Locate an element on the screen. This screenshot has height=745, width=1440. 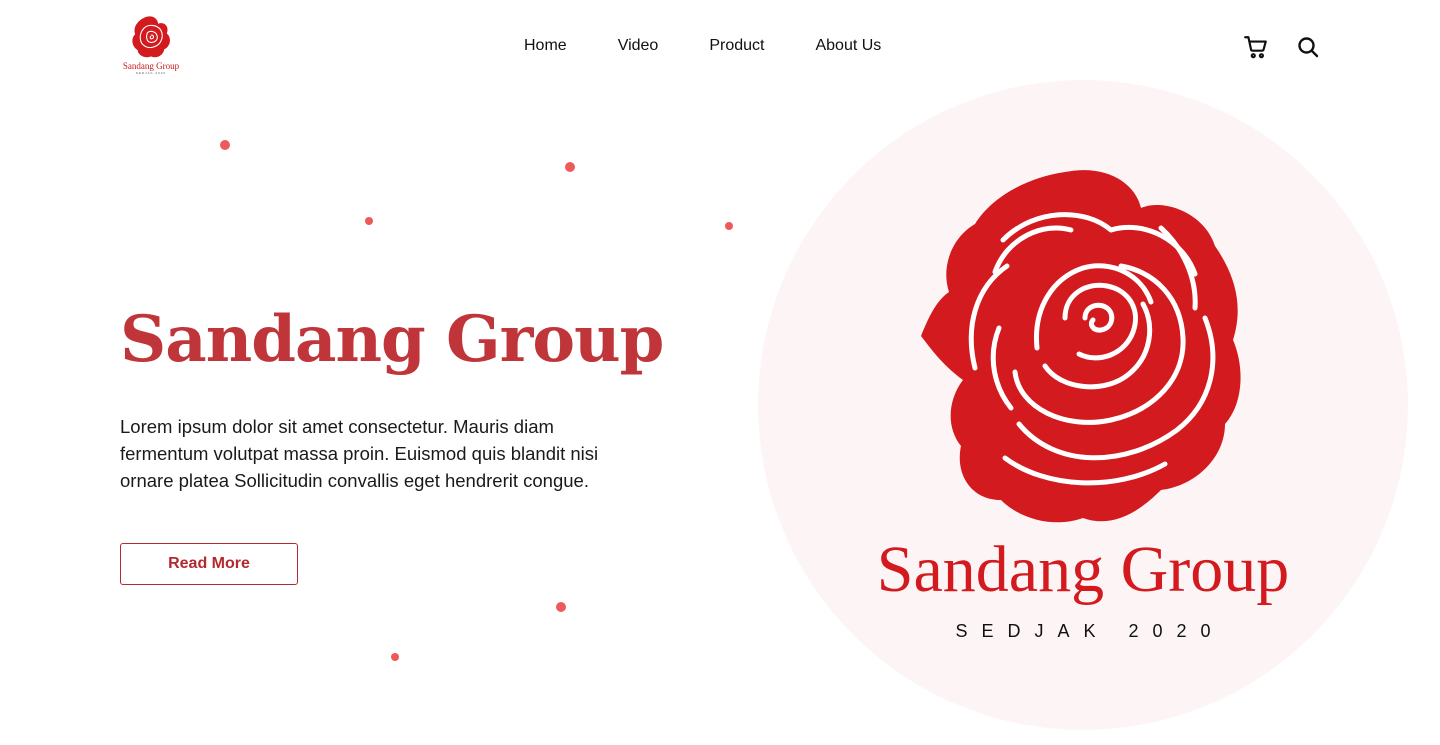
shopping-cart-icon is located at coordinates (1255, 47).